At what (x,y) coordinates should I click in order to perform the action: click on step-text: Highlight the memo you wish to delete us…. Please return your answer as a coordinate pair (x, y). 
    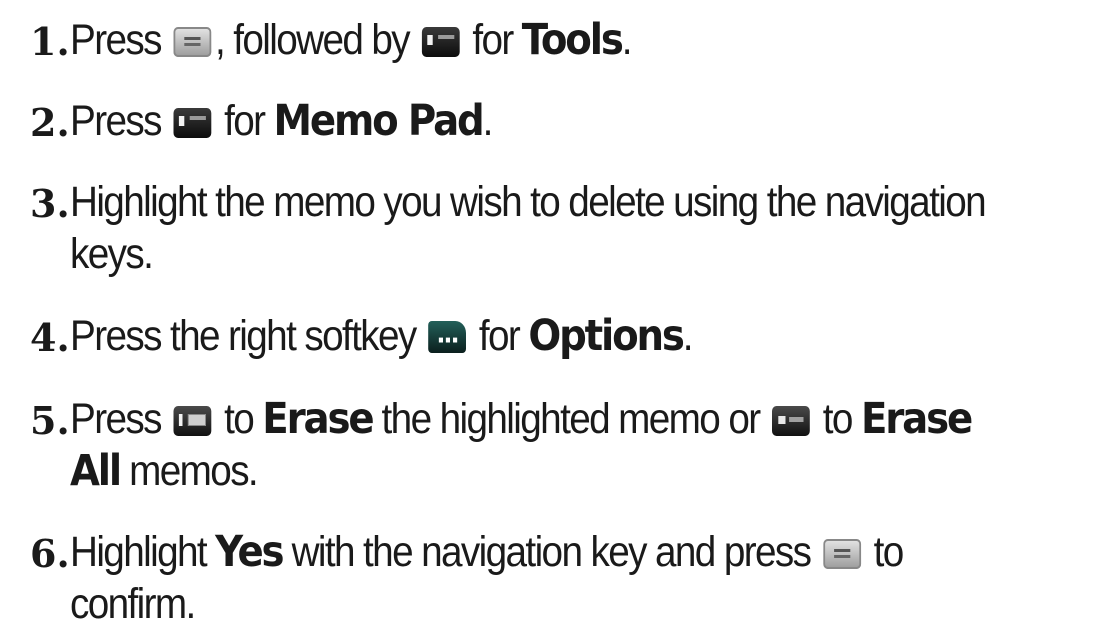
    Looking at the image, I should click on (529, 228).